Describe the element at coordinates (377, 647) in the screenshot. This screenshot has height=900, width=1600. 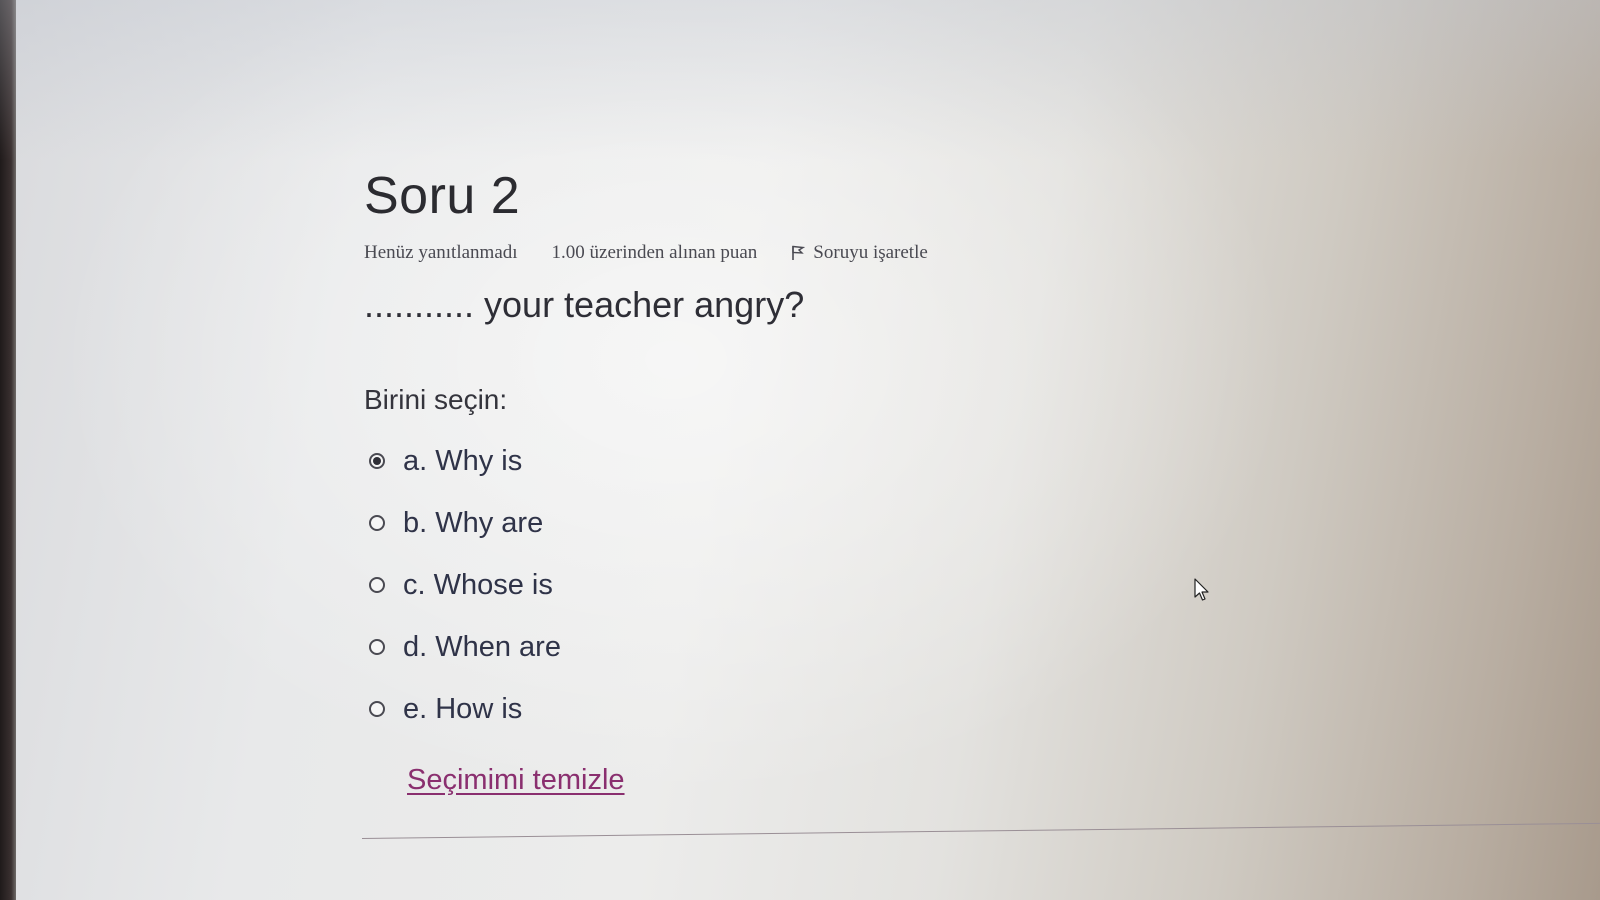
I see `radio-button-d` at that location.